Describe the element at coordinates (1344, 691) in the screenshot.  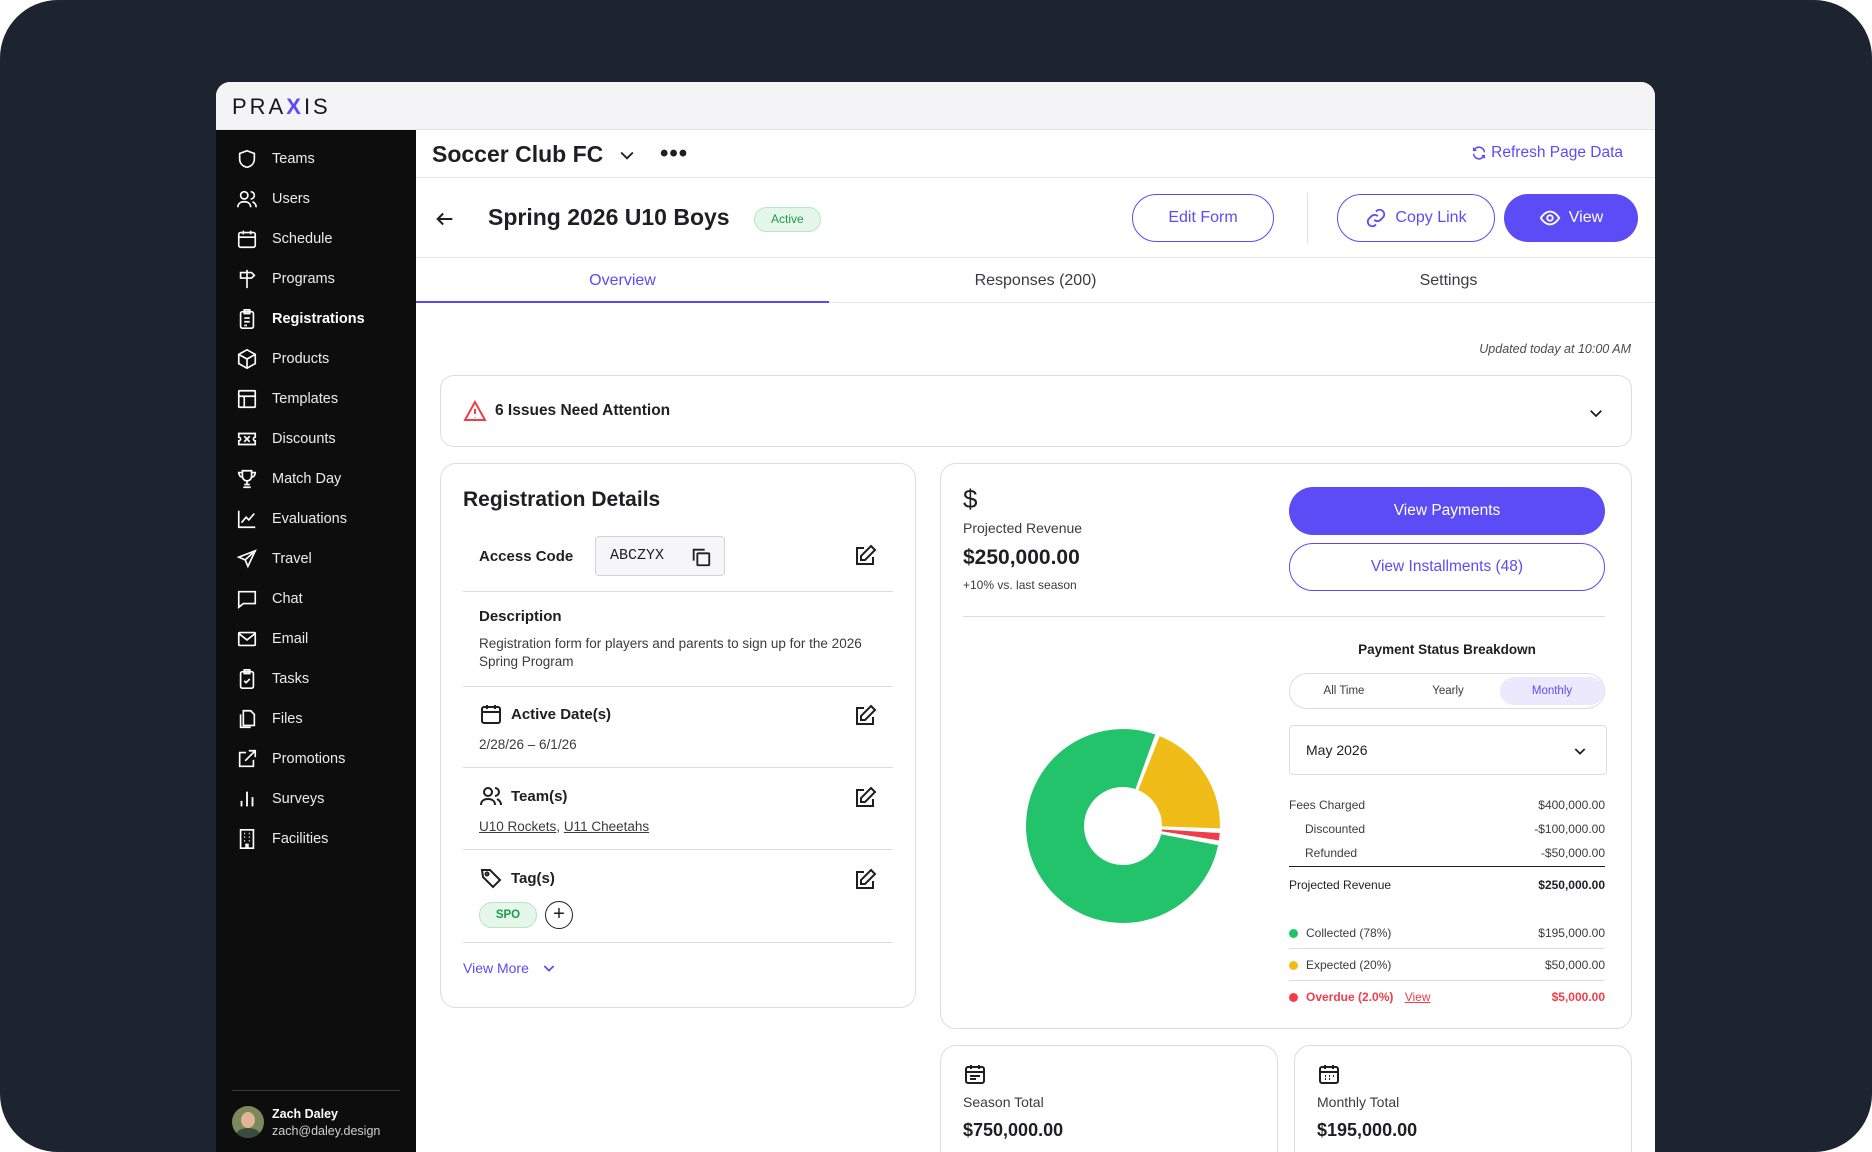
I see `period-all-time: All Time` at that location.